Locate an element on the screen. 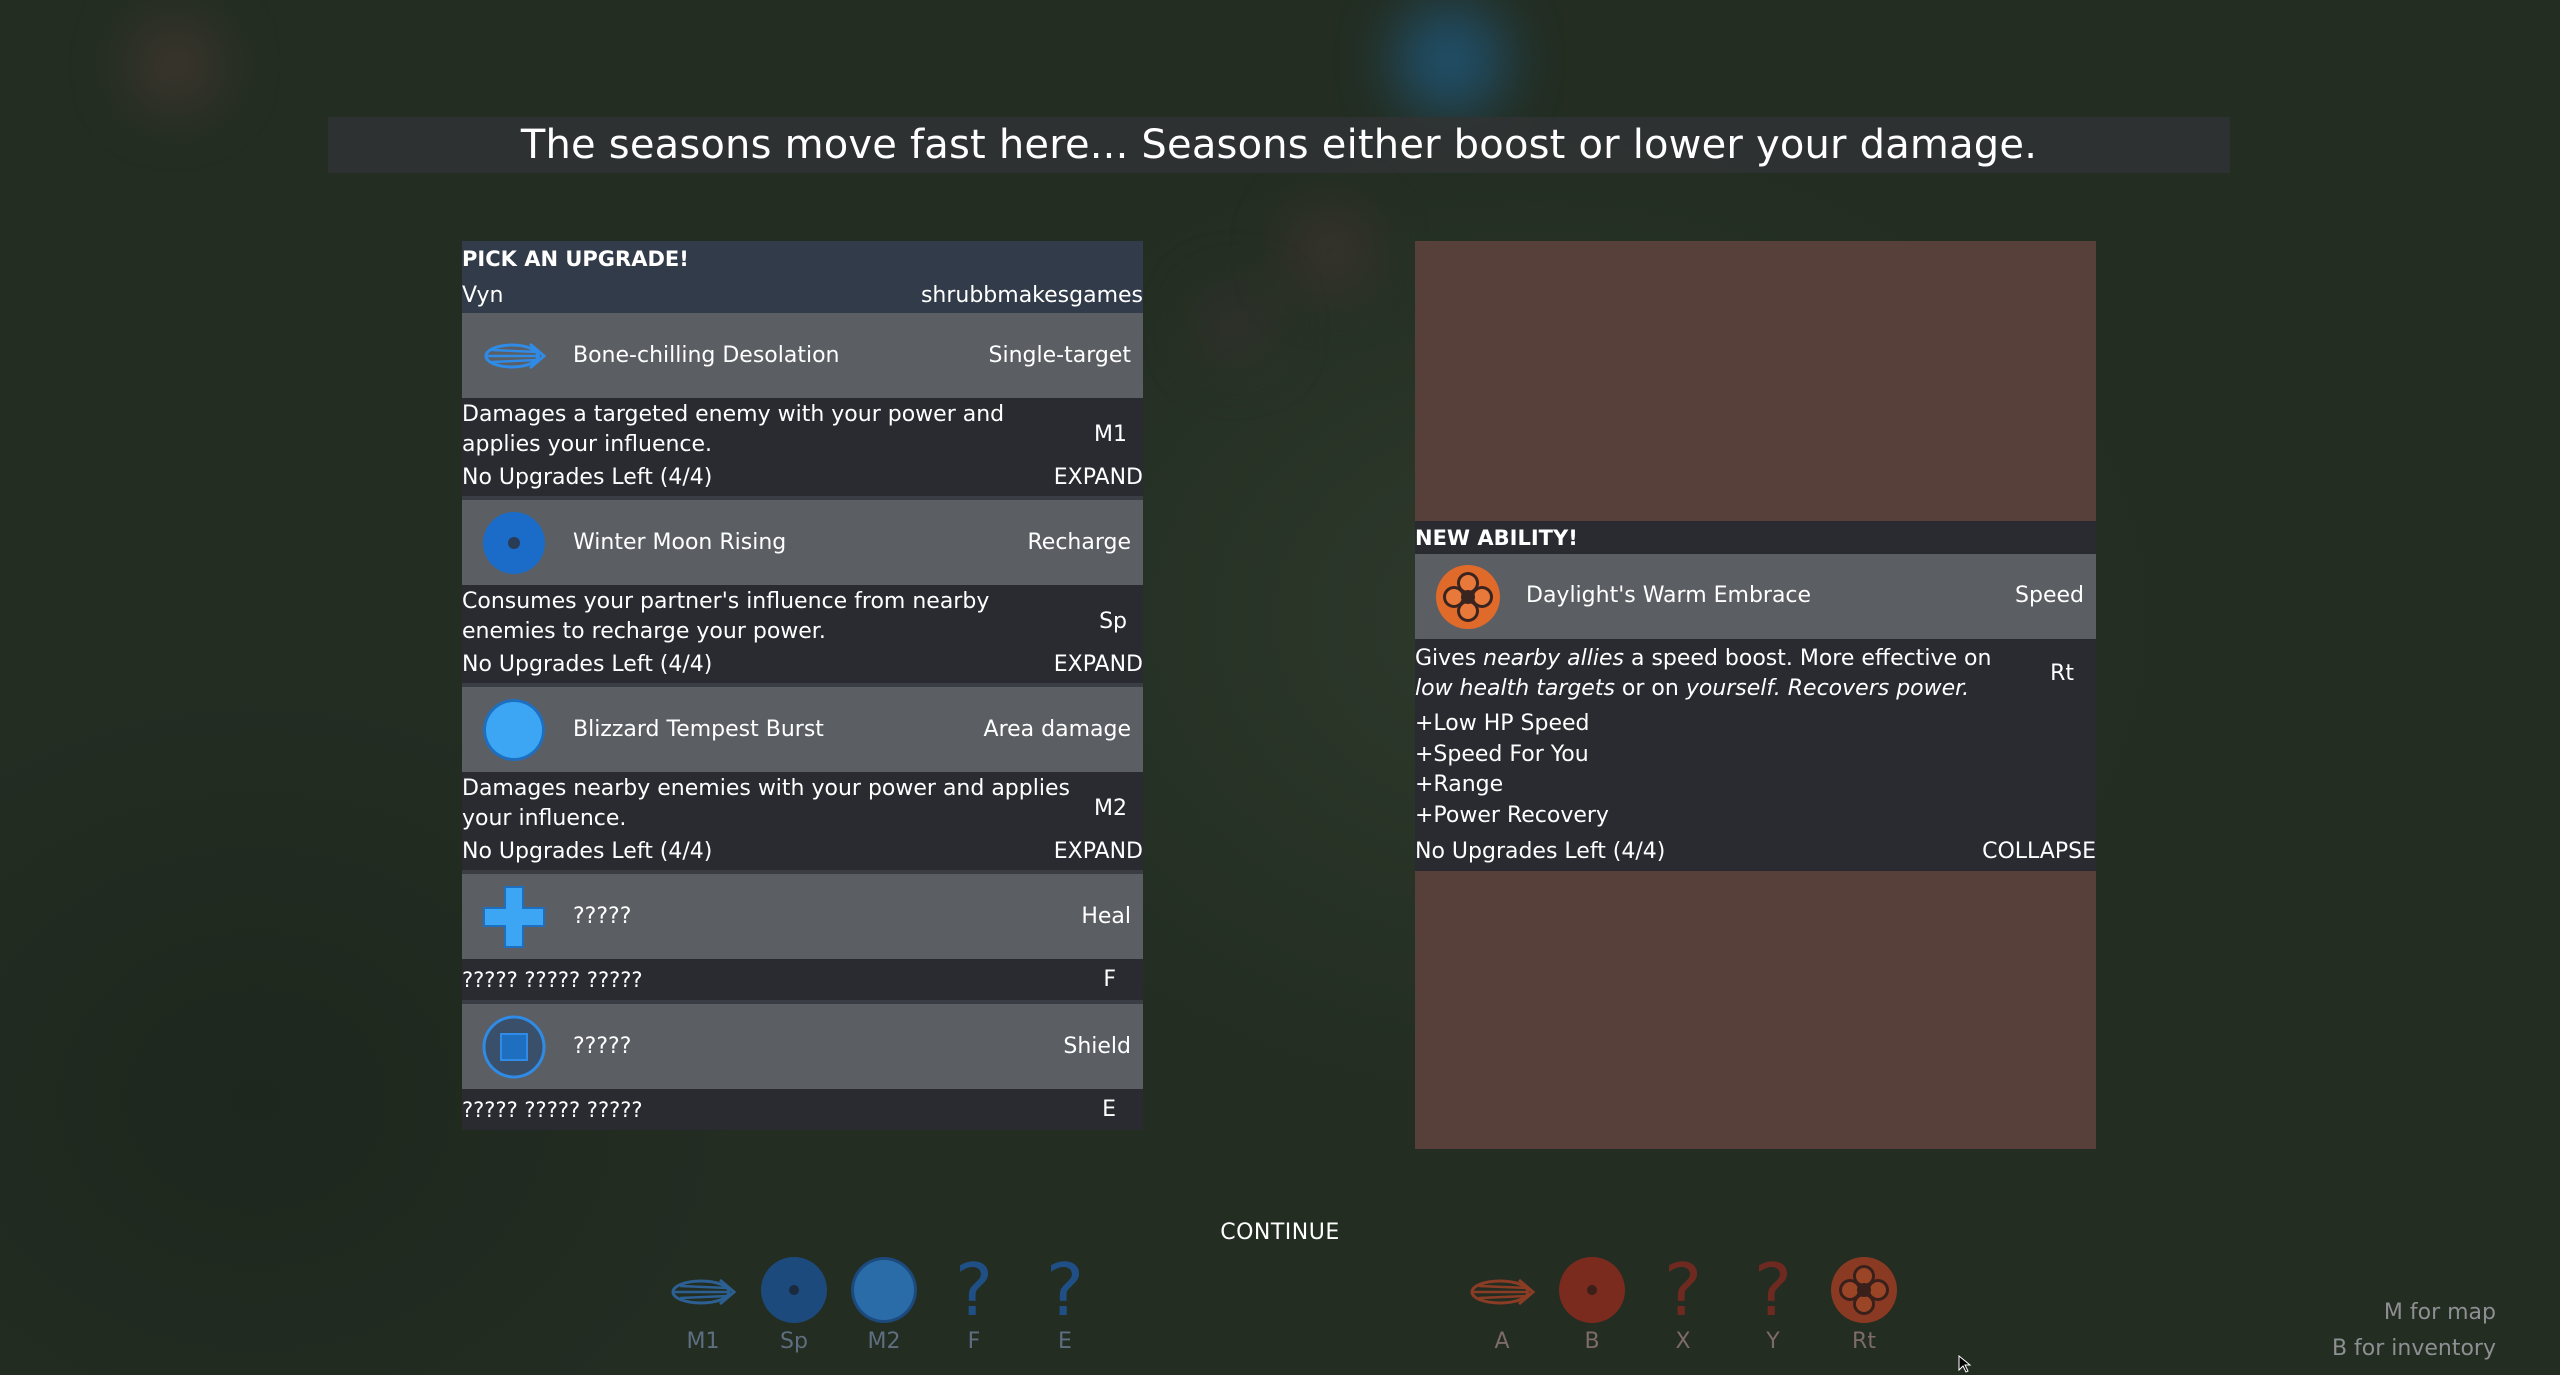  ability-tag: Heal is located at coordinates (1106, 916).